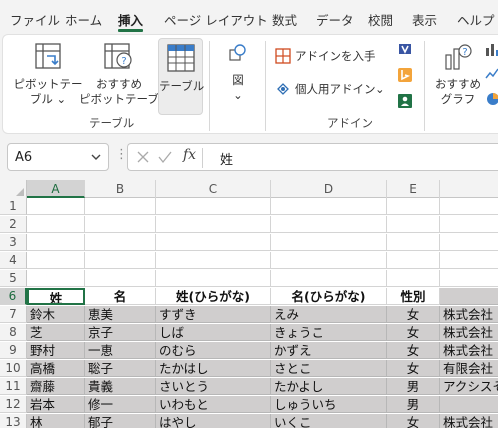 This screenshot has height=428, width=498. What do you see at coordinates (213, 386) in the screenshot?
I see `table-cell-surname-kana: さいとう` at bounding box center [213, 386].